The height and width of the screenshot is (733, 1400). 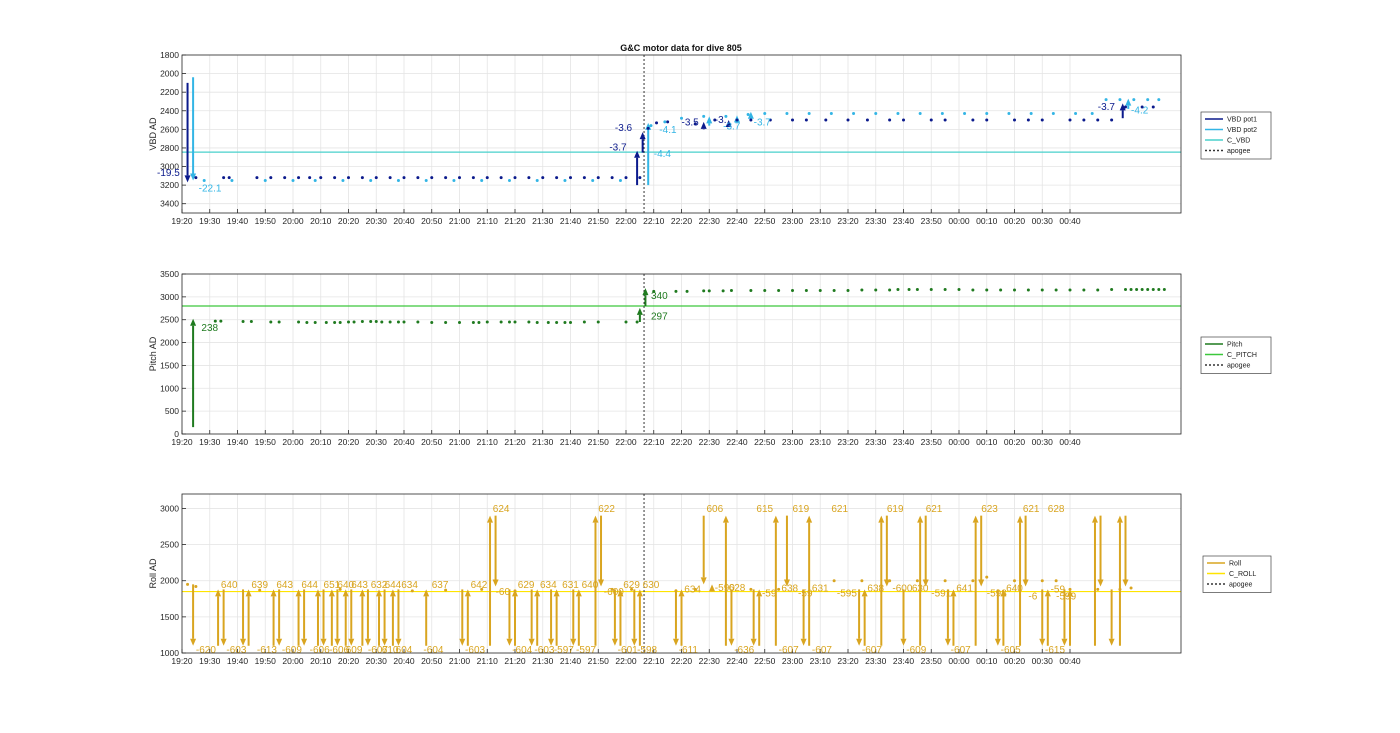 What do you see at coordinates (1237, 574) in the screenshot?
I see `legend: Roll C_ROLLapogee` at bounding box center [1237, 574].